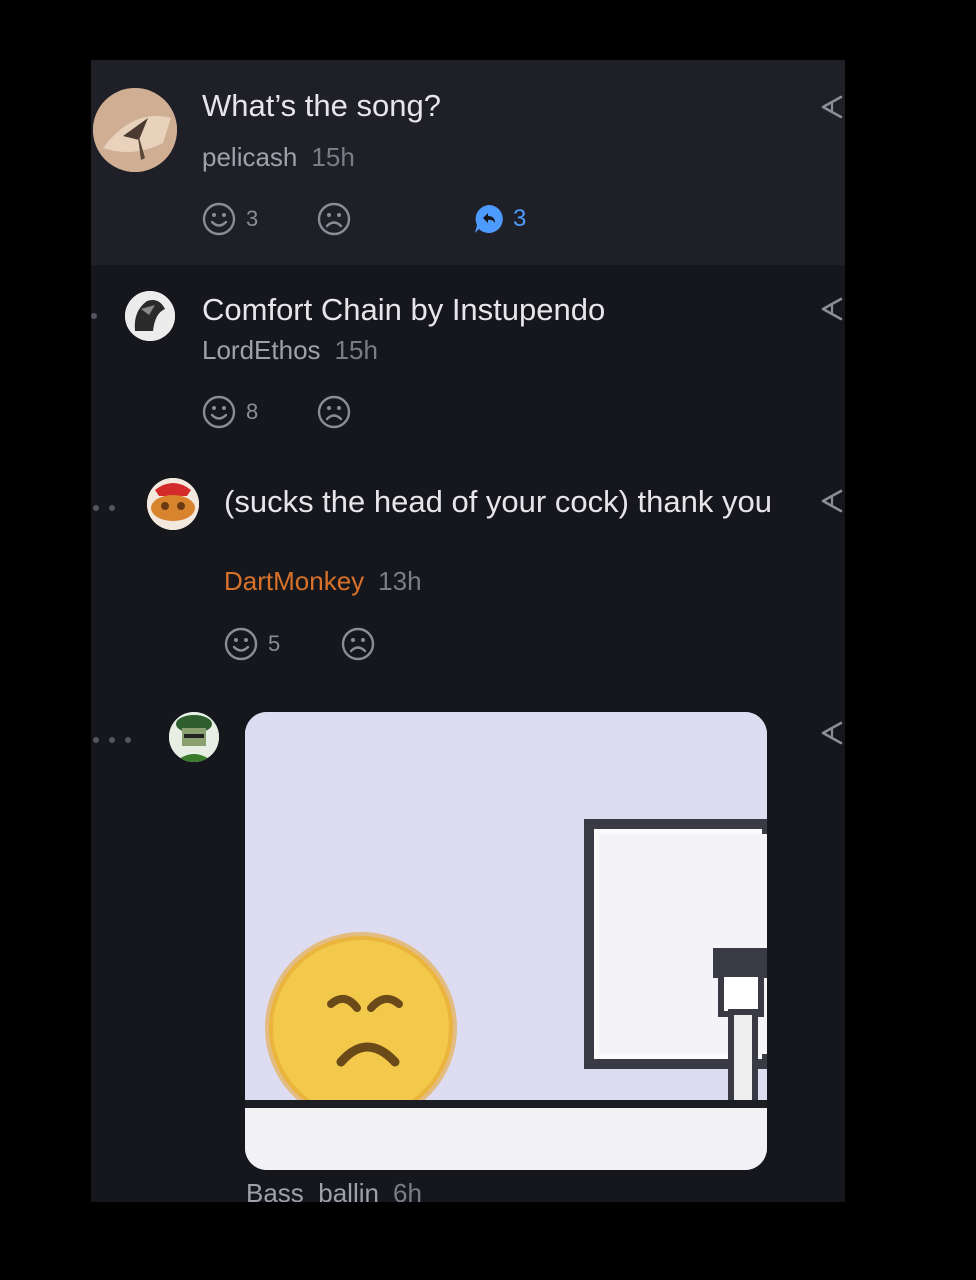  Describe the element at coordinates (400, 581) in the screenshot. I see `comment-time: 13h` at that location.